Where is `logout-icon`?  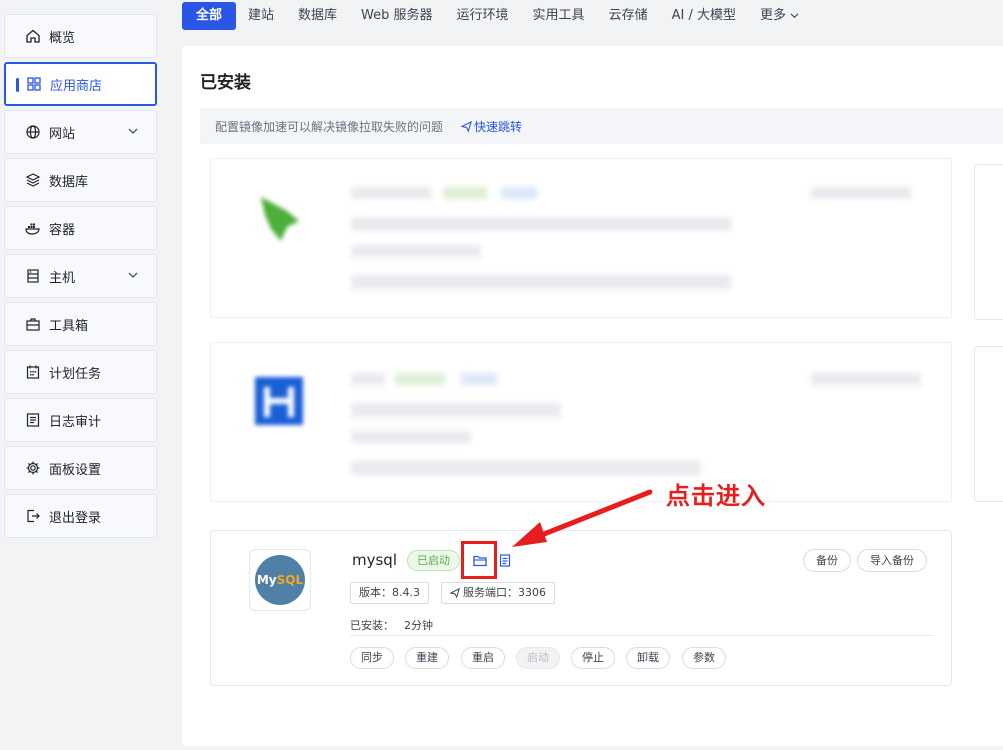
logout-icon is located at coordinates (33, 516).